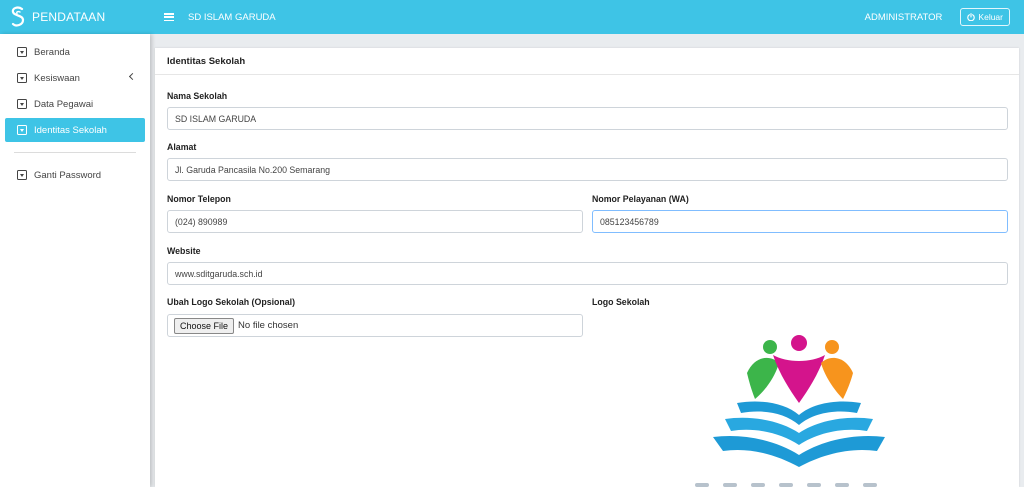 Image resolution: width=1024 pixels, height=487 pixels. I want to click on sidebar-item-data-pegawai: Data Pegawai, so click(75, 104).